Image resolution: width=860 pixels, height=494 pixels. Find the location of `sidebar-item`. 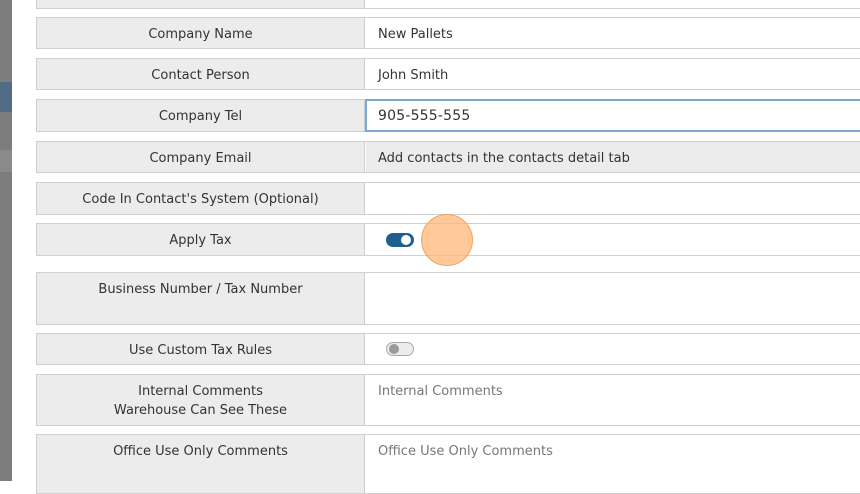

sidebar-item is located at coordinates (6, 161).